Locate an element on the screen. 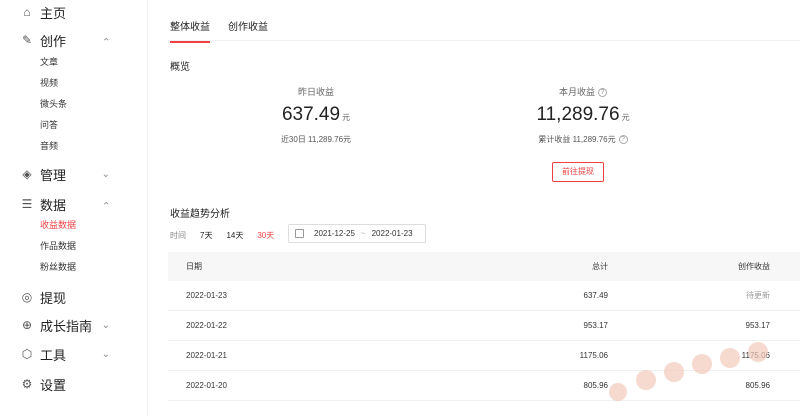 The width and height of the screenshot is (800, 416). sidebar-item-label: 工具 is located at coordinates (53, 355).